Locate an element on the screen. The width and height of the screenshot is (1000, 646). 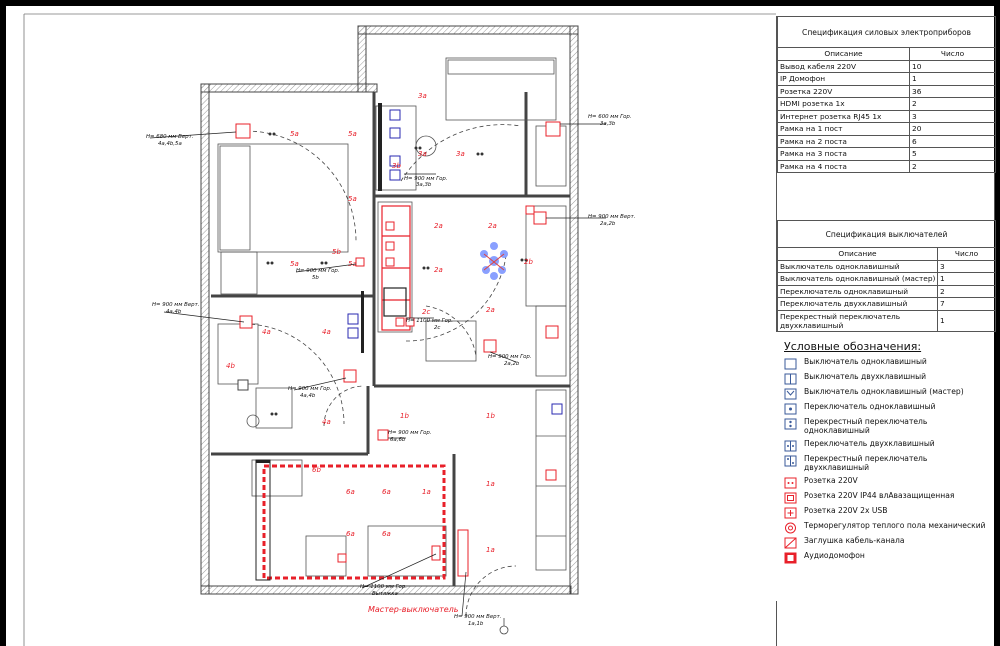
room-label: 2c is located at coordinates (426, 312).